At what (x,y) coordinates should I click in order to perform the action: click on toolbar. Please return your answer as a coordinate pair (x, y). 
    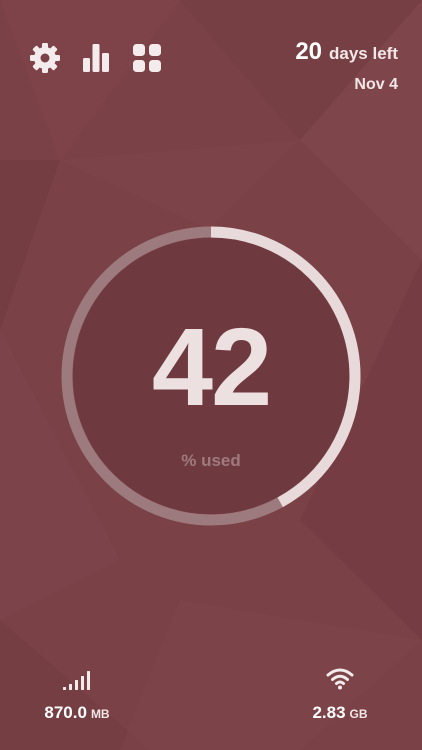
    Looking at the image, I should click on (103, 58).